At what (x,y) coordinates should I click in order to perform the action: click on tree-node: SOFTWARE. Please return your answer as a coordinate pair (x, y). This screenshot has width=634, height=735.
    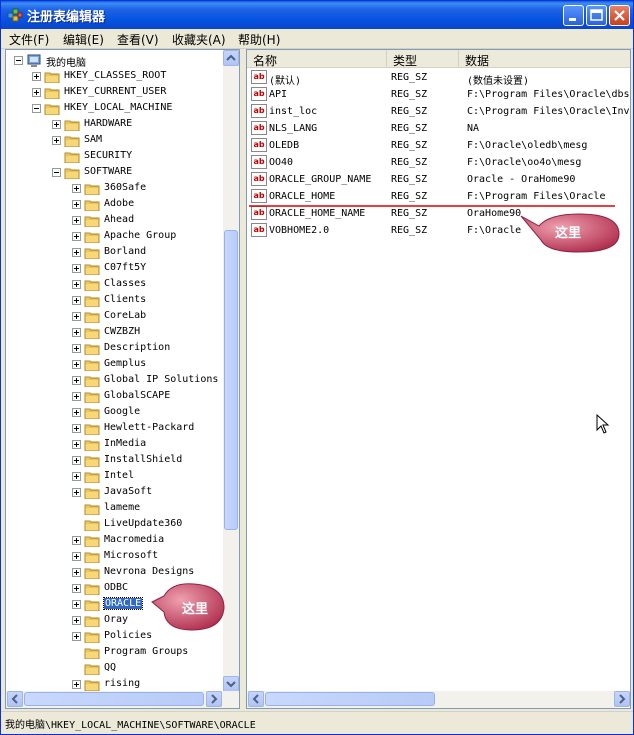
    Looking at the image, I should click on (113, 172).